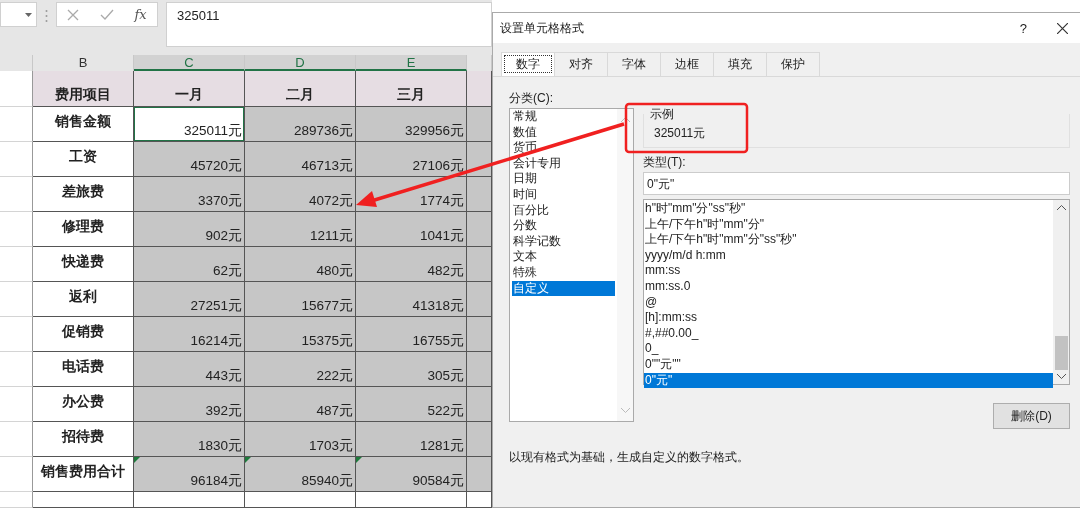 The image size is (1080, 508). What do you see at coordinates (189, 229) in the screenshot?
I see `table-cell: 902元` at bounding box center [189, 229].